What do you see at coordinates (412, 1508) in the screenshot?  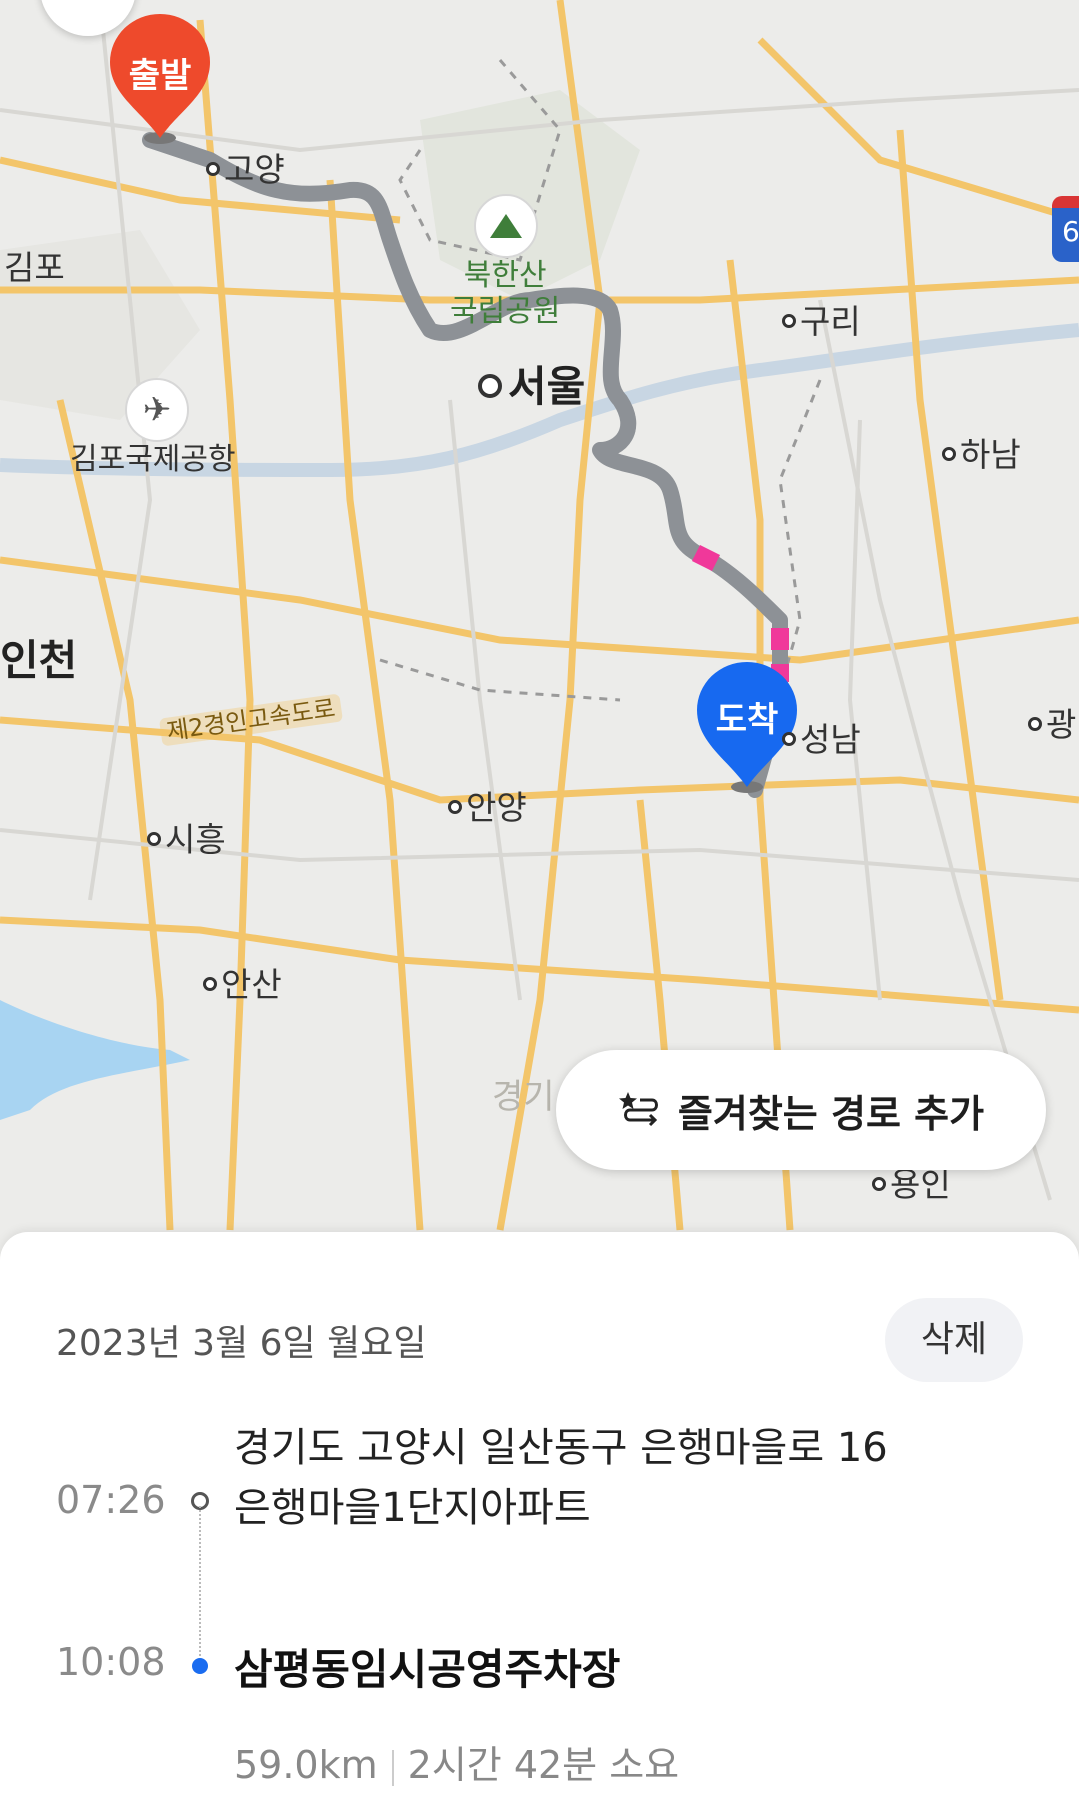 I see `start-address-line2: 은행마을1단지아파트` at bounding box center [412, 1508].